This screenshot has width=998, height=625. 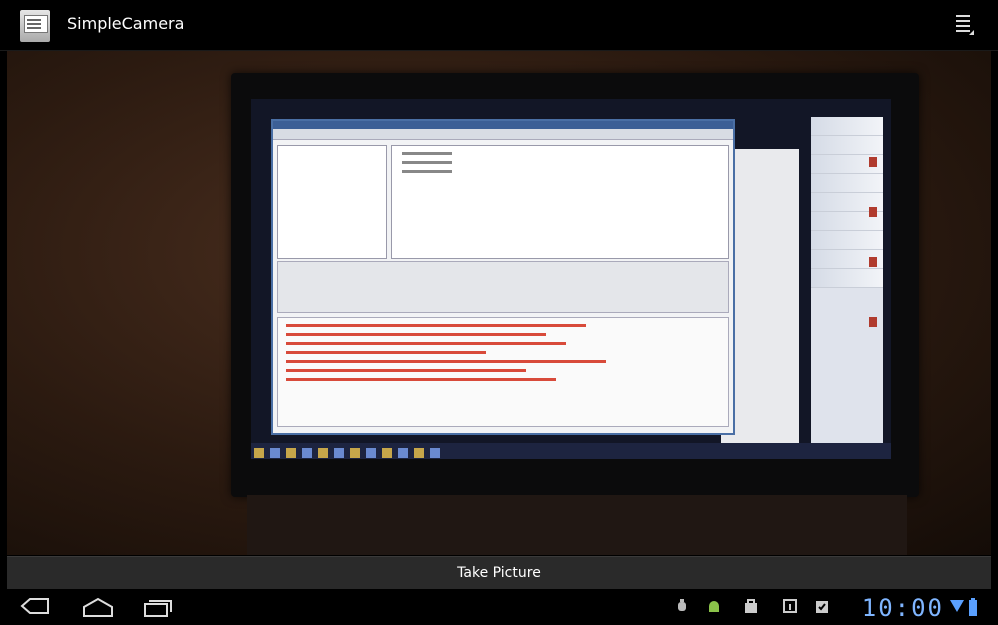 I want to click on home-icon, so click(x=98, y=607).